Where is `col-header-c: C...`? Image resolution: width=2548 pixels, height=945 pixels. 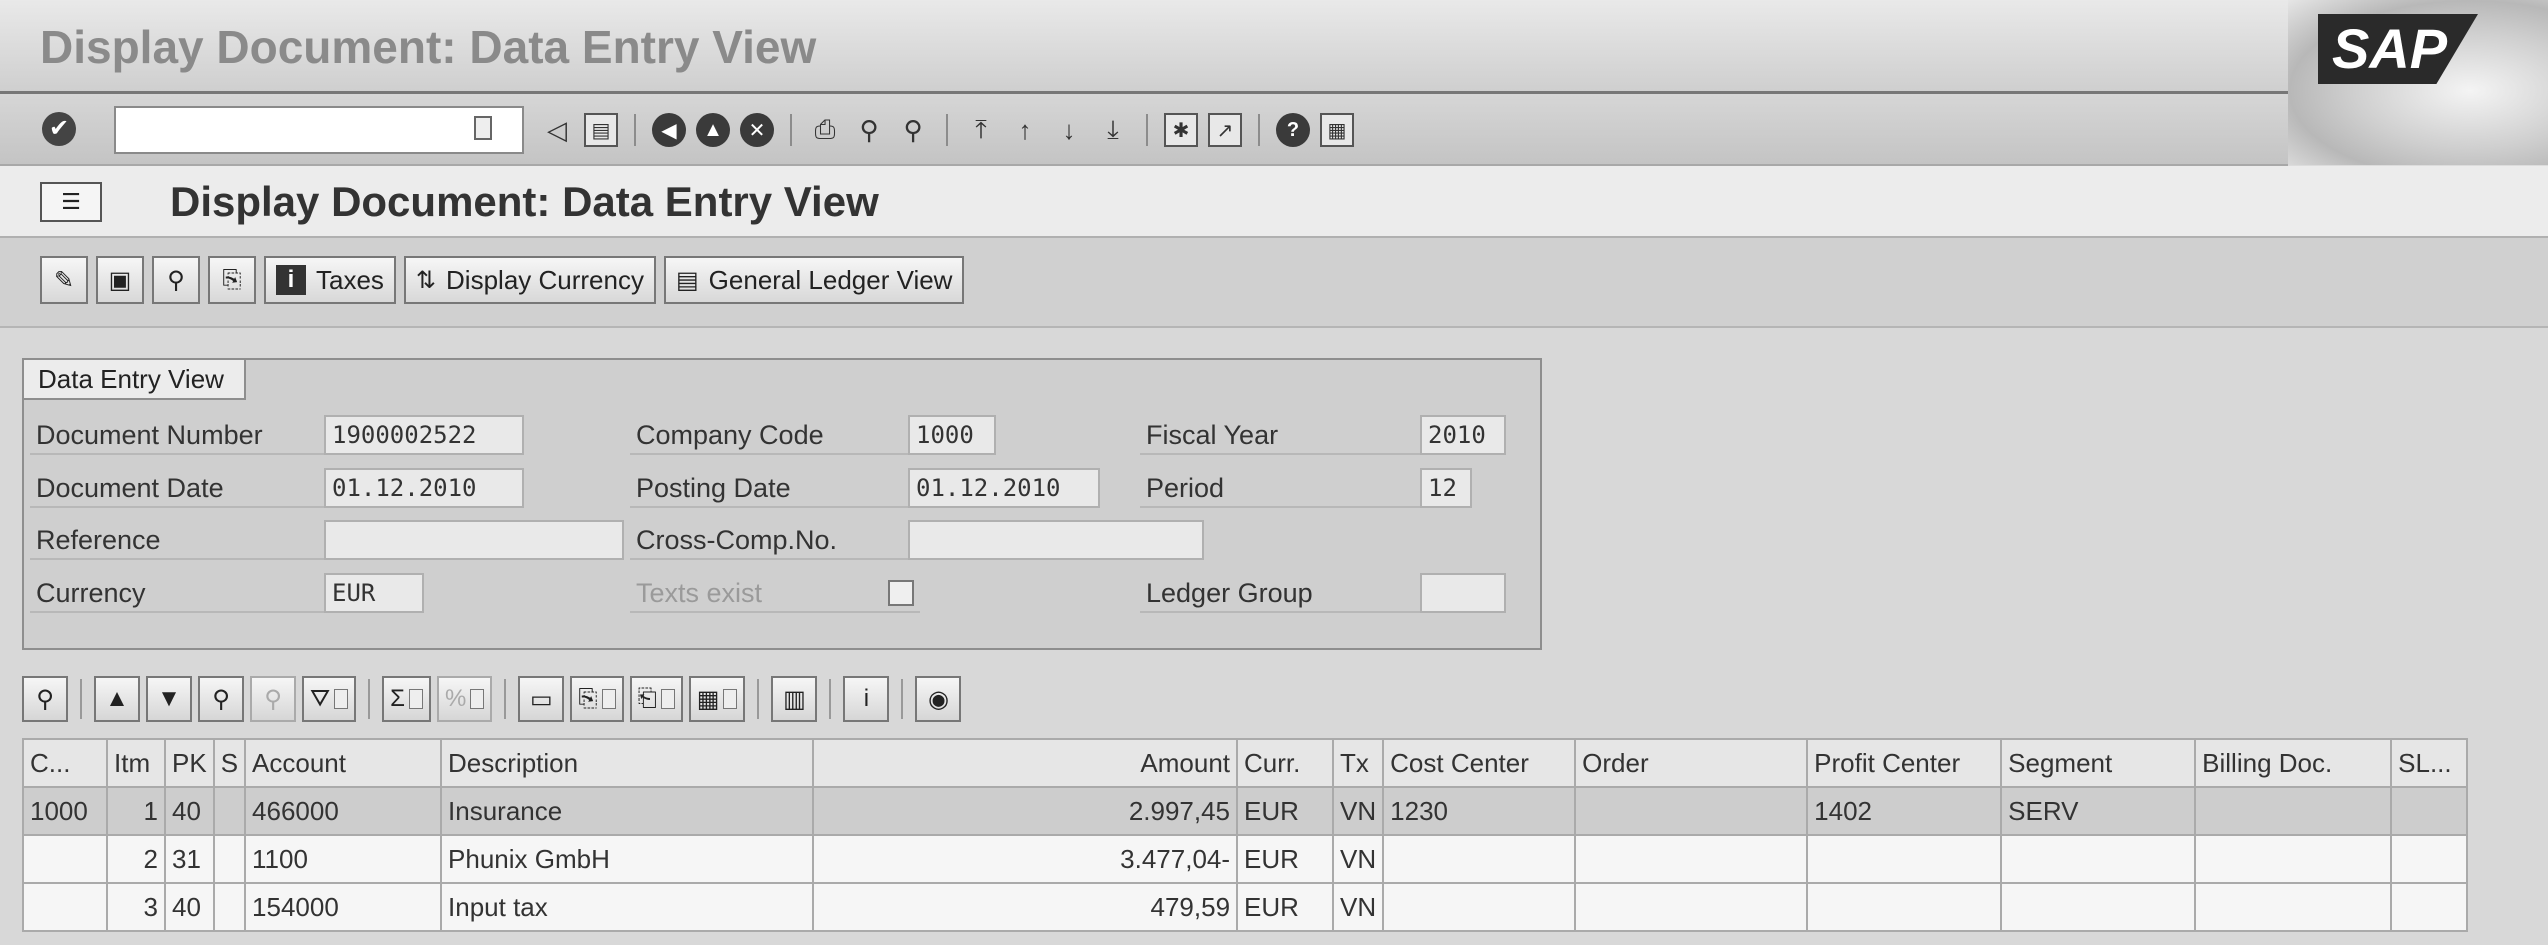
col-header-c: C... is located at coordinates (65, 763).